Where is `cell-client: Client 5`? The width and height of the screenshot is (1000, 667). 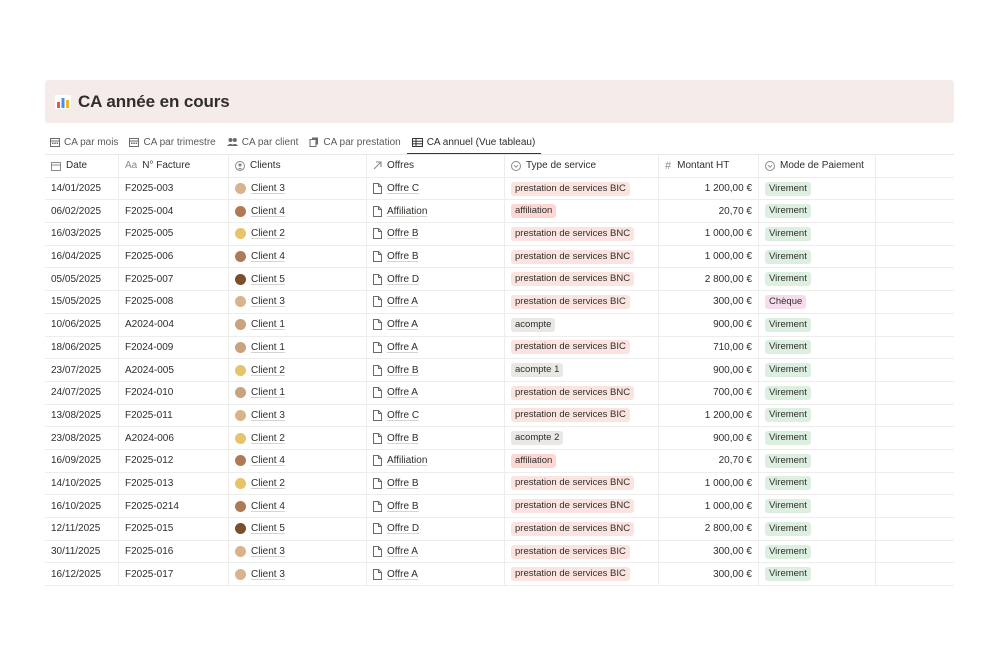
cell-client: Client 5 is located at coordinates (298, 529).